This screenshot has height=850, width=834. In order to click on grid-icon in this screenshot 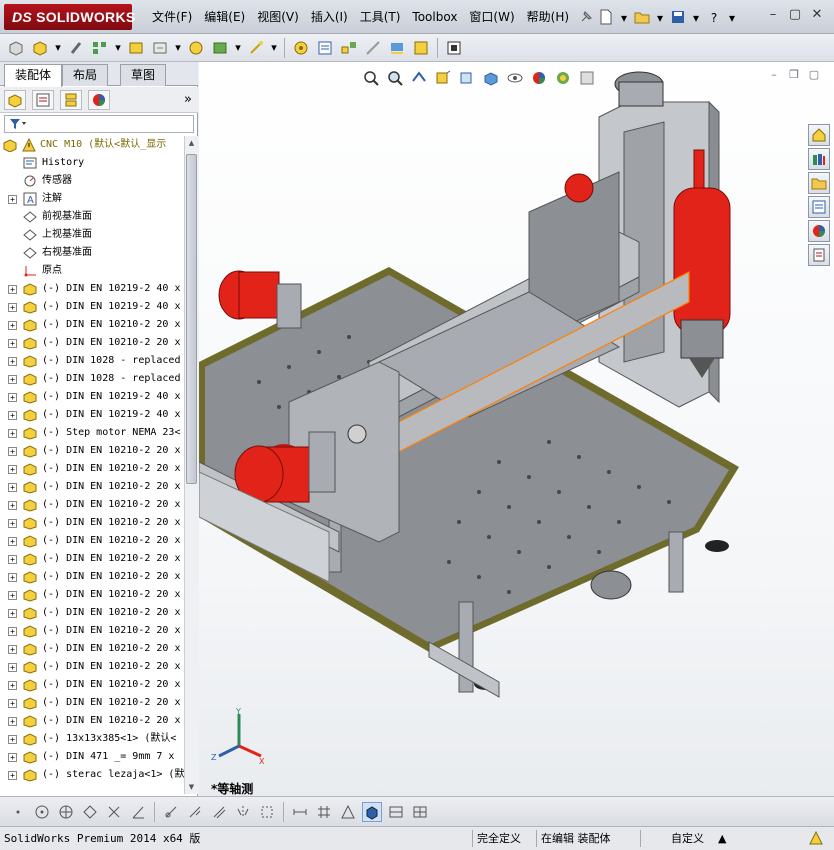, I will do `click(324, 812)`.